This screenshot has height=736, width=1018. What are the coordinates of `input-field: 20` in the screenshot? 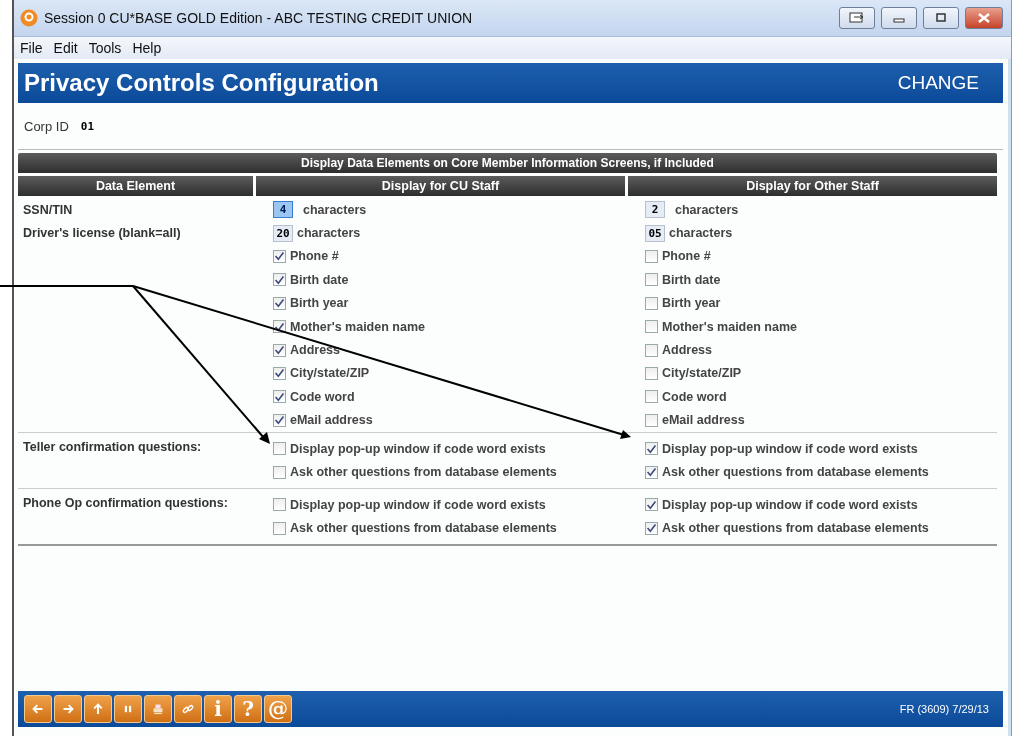 It's located at (283, 233).